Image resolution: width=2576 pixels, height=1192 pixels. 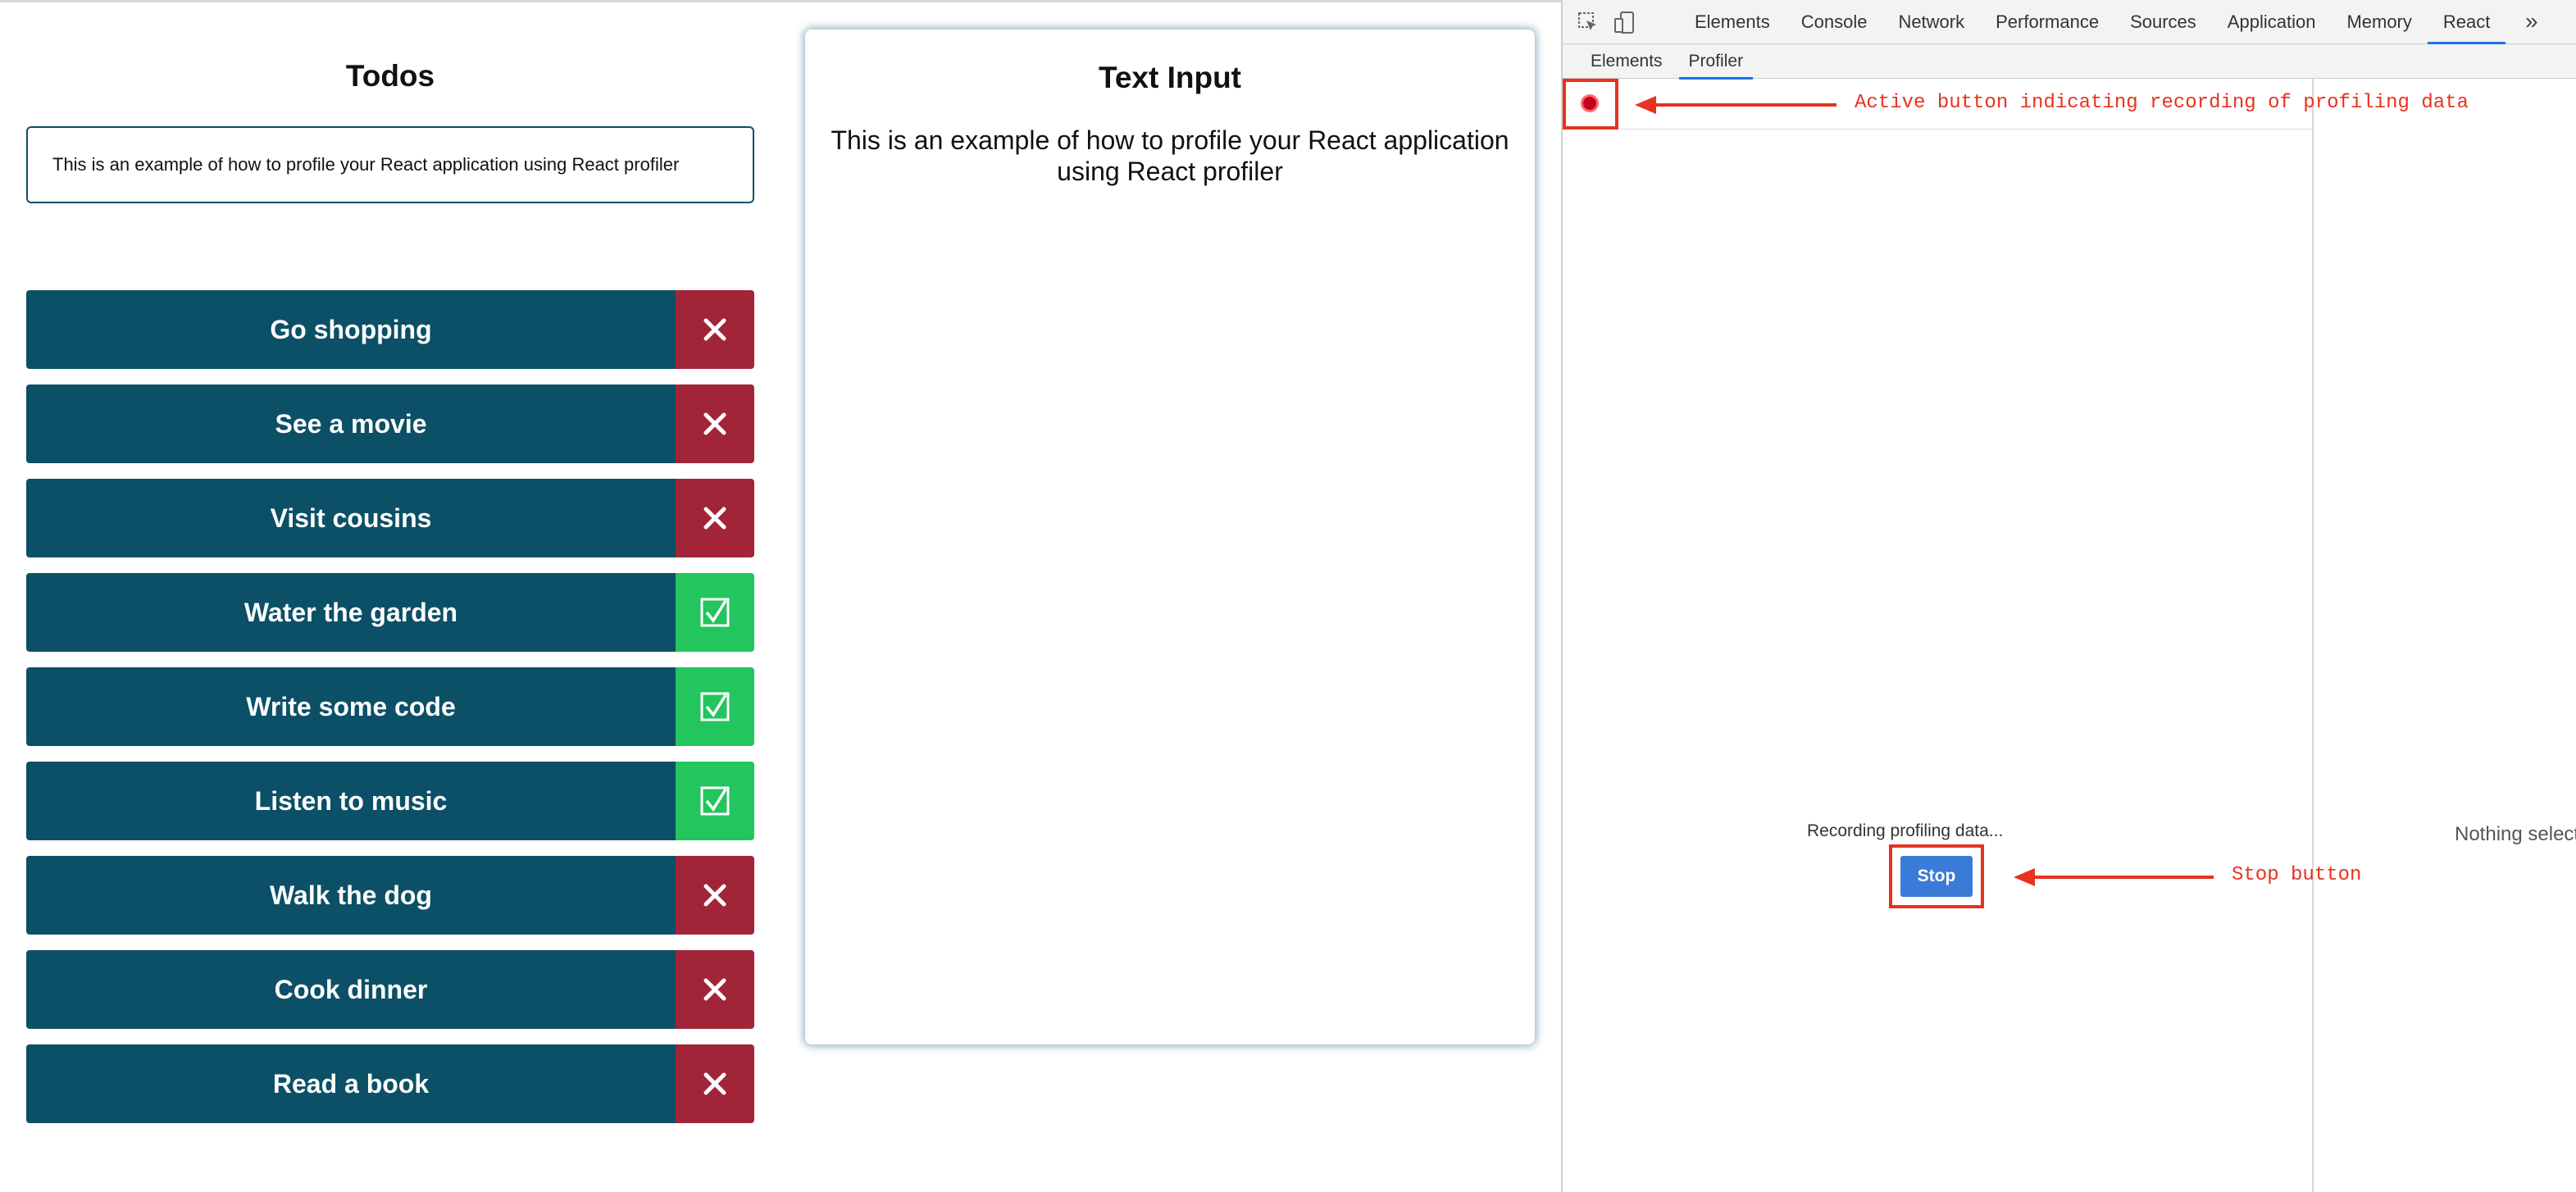 What do you see at coordinates (1931, 22) in the screenshot?
I see `tab-network: Network` at bounding box center [1931, 22].